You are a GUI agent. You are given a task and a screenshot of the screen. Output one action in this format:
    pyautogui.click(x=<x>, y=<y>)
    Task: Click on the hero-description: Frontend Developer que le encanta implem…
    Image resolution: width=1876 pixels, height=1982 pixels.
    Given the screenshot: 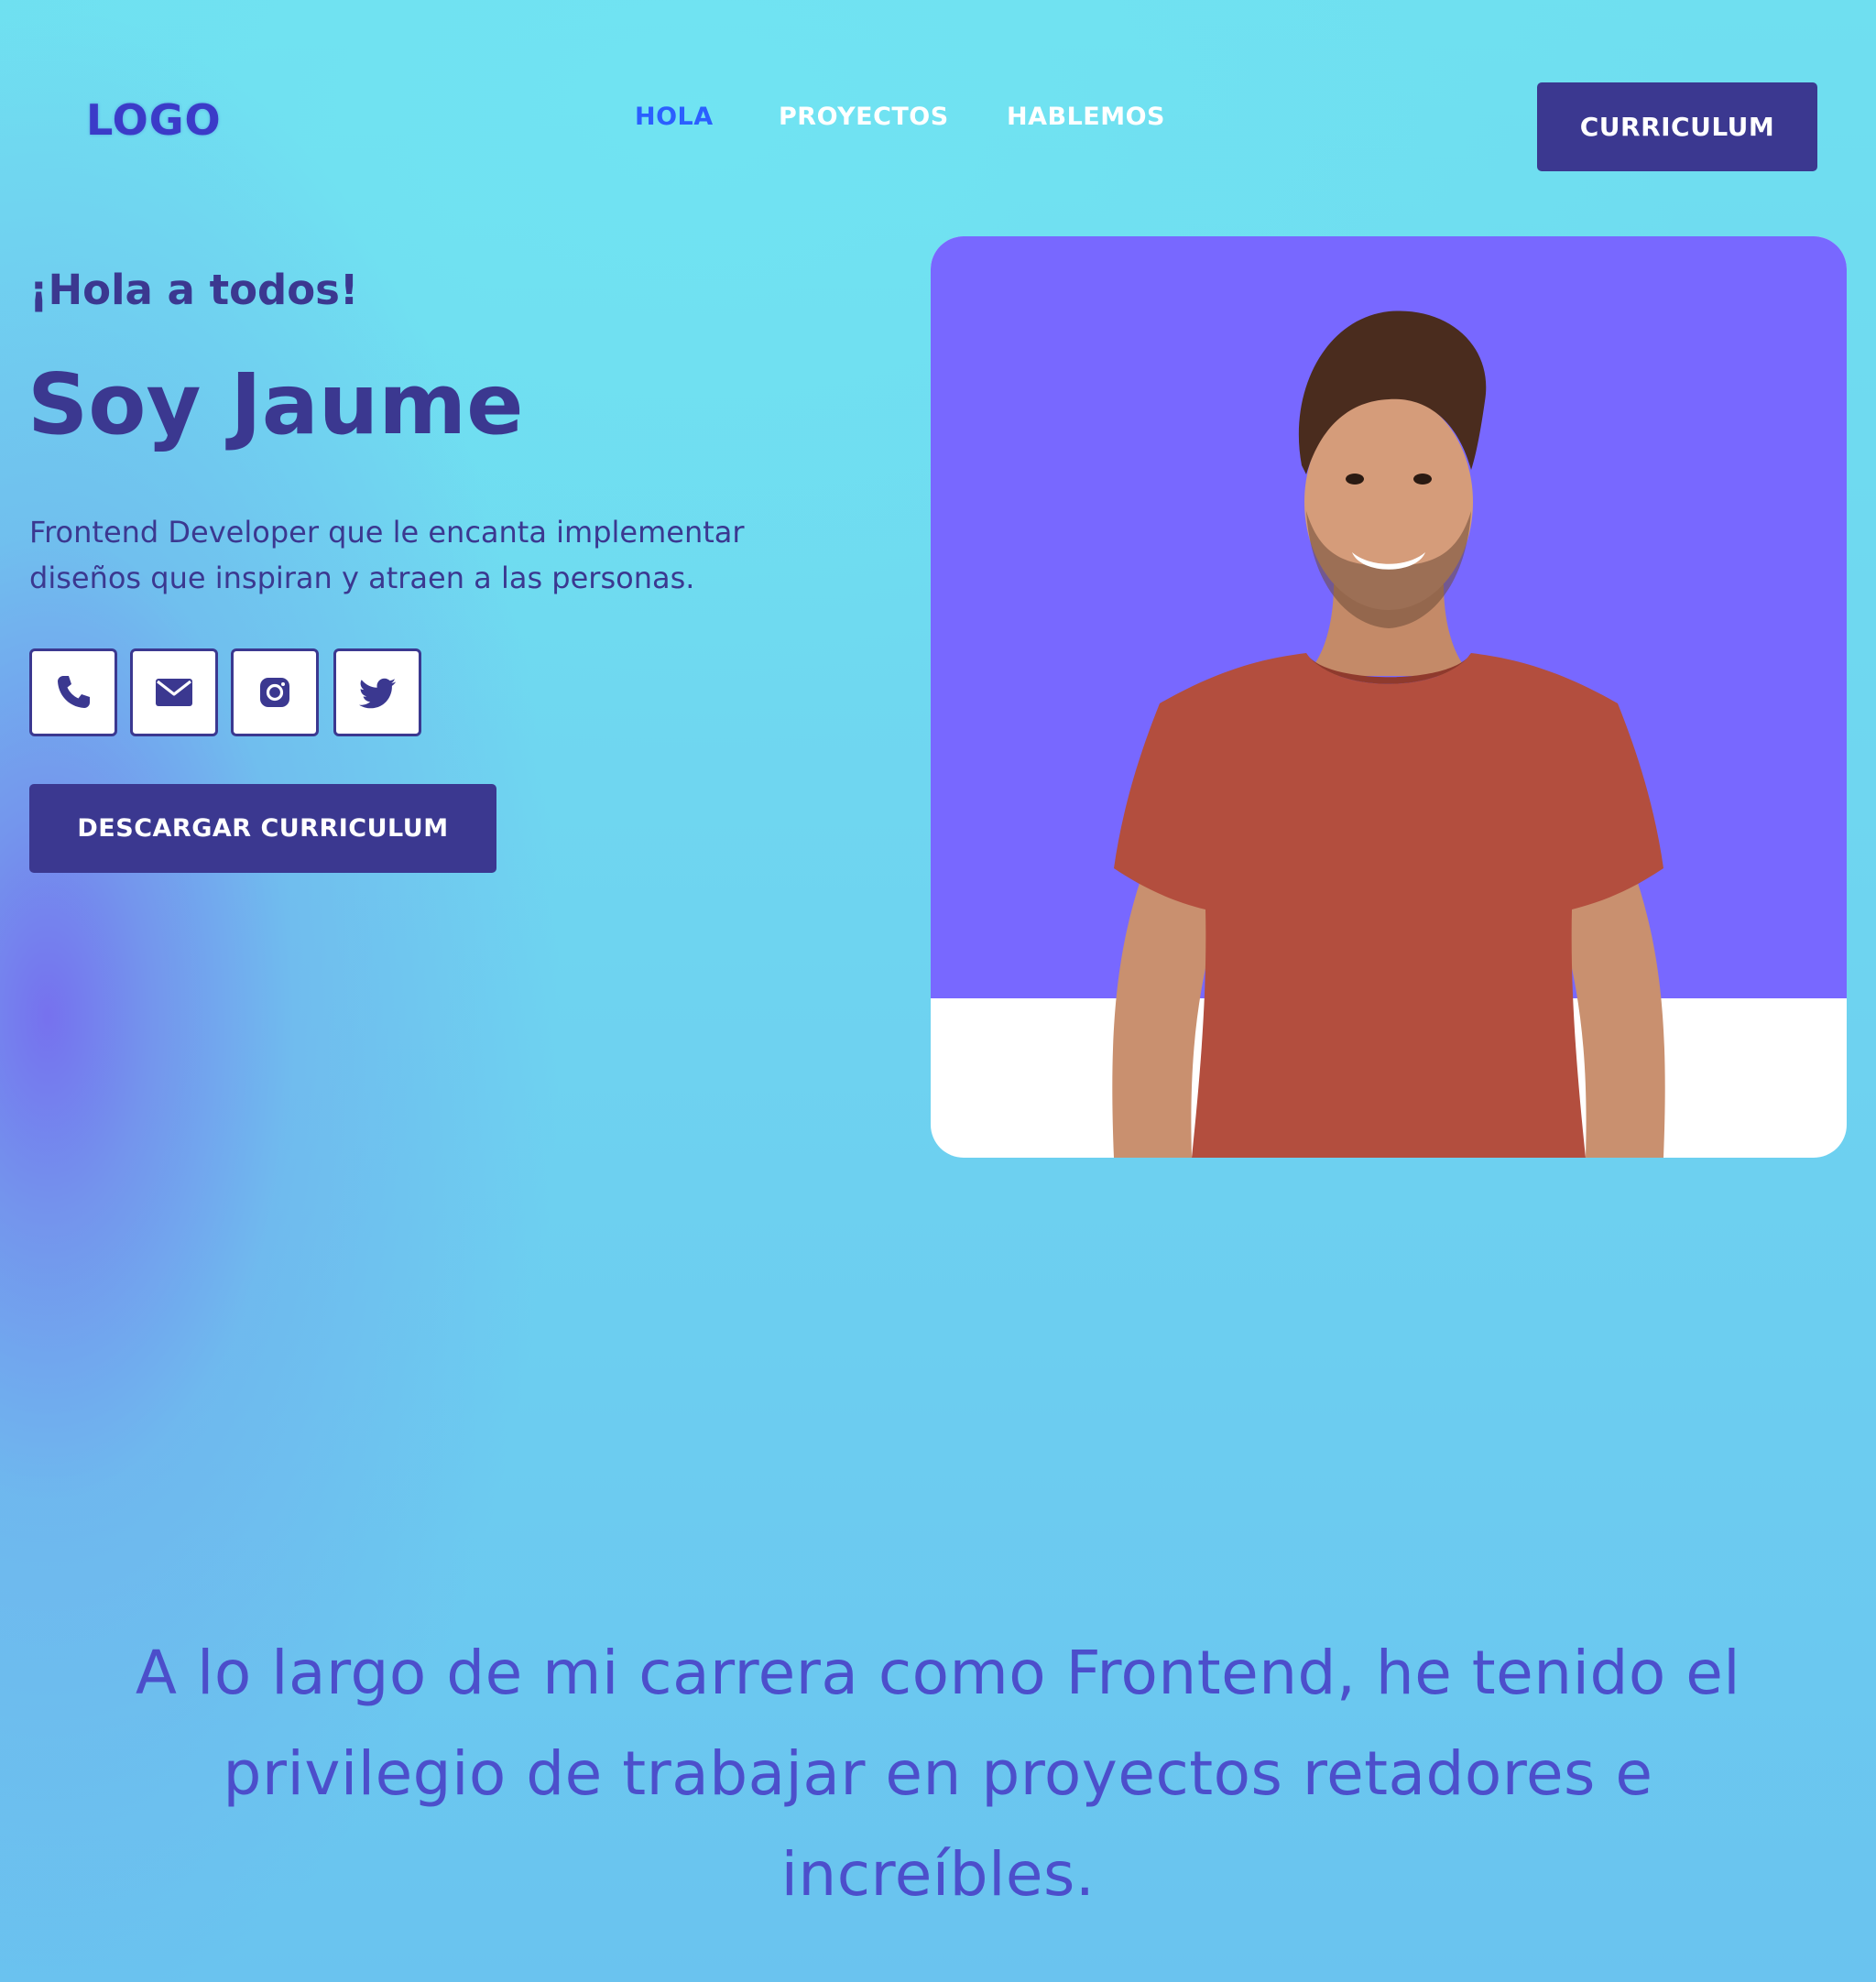 What is the action you would take?
    pyautogui.click(x=387, y=555)
    